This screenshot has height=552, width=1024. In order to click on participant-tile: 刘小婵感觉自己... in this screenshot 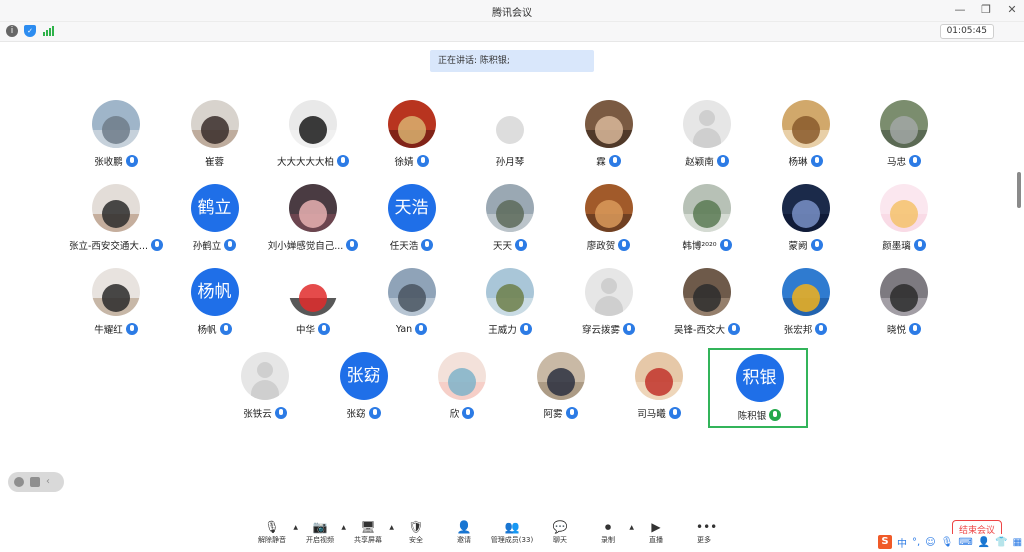, I will do `click(313, 220)`.